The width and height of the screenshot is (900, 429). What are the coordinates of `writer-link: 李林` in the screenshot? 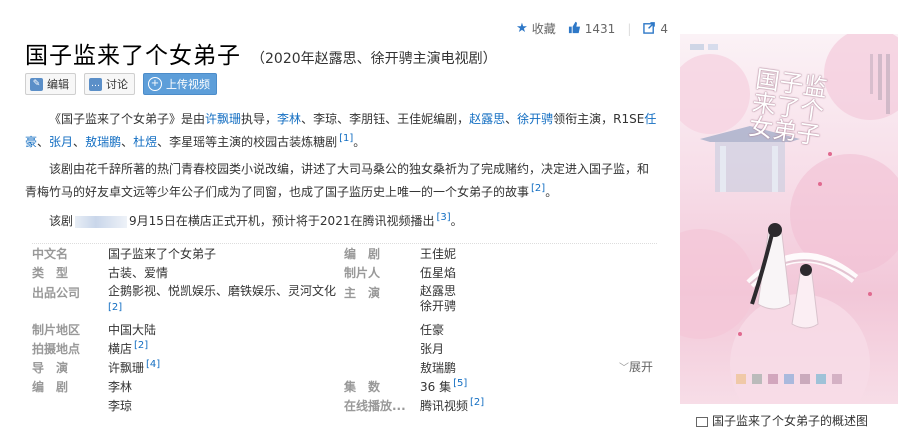 It's located at (289, 119).